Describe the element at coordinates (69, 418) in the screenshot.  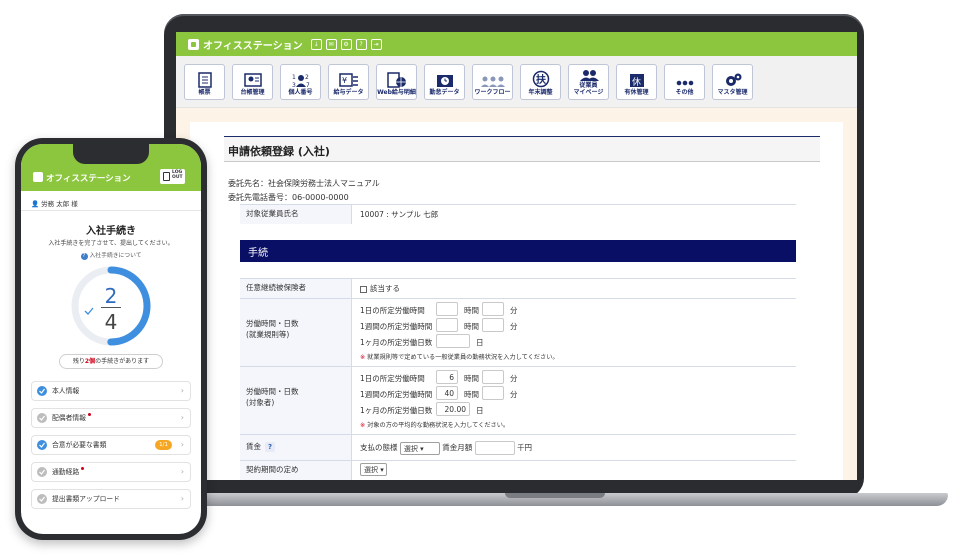
I see `task-item-label: 配偶者情報` at that location.